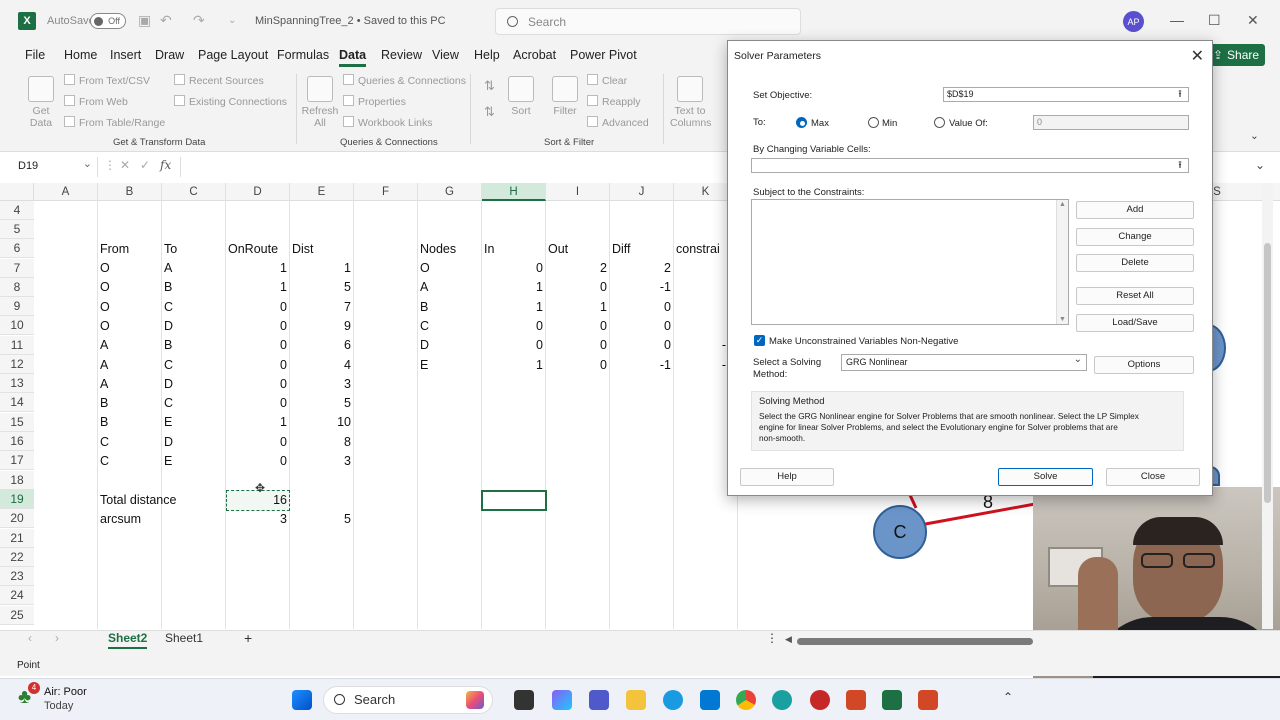 This screenshot has height=720, width=1280. Describe the element at coordinates (787, 477) in the screenshot. I see `help-button: Help` at that location.